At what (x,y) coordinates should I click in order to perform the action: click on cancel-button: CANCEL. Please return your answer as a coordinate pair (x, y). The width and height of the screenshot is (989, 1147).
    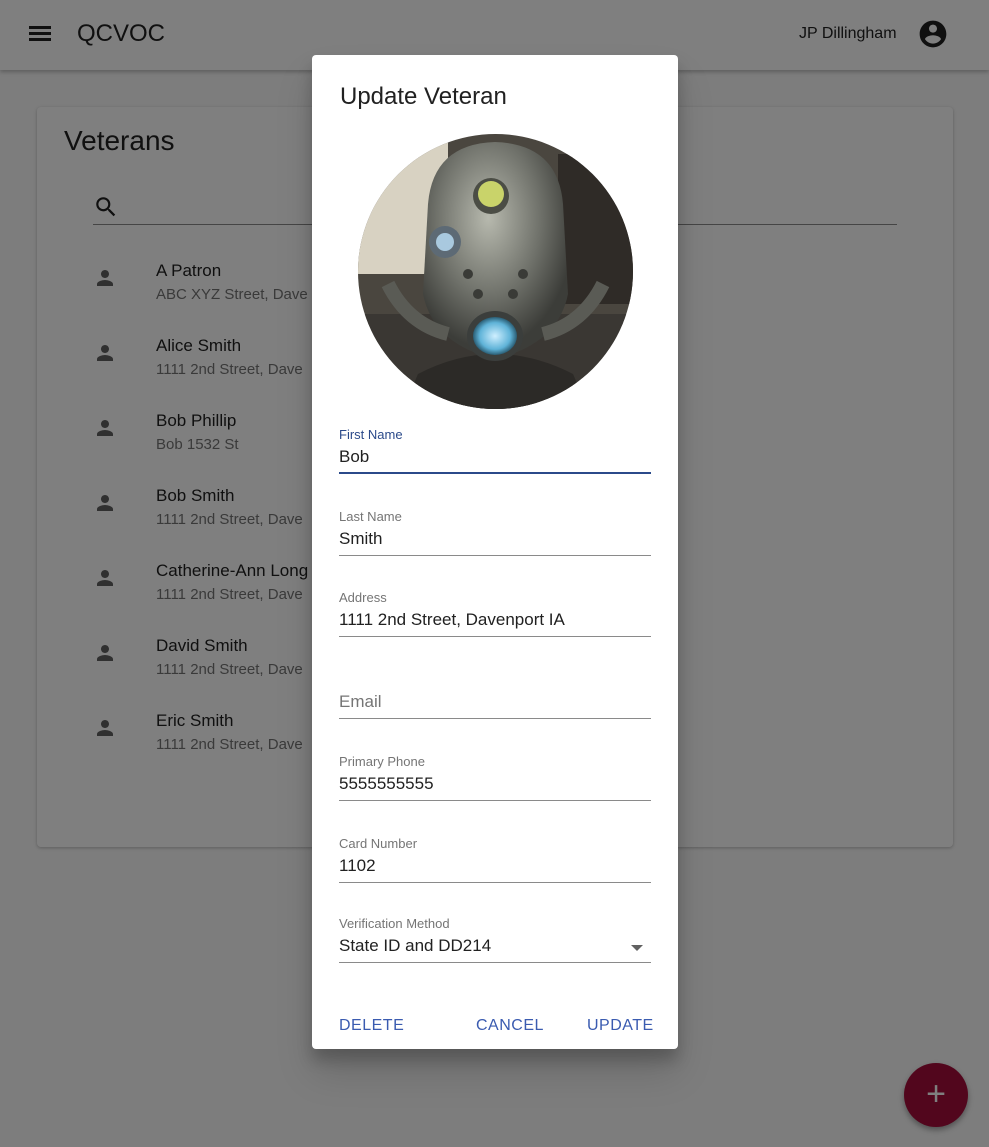
    Looking at the image, I should click on (510, 1026).